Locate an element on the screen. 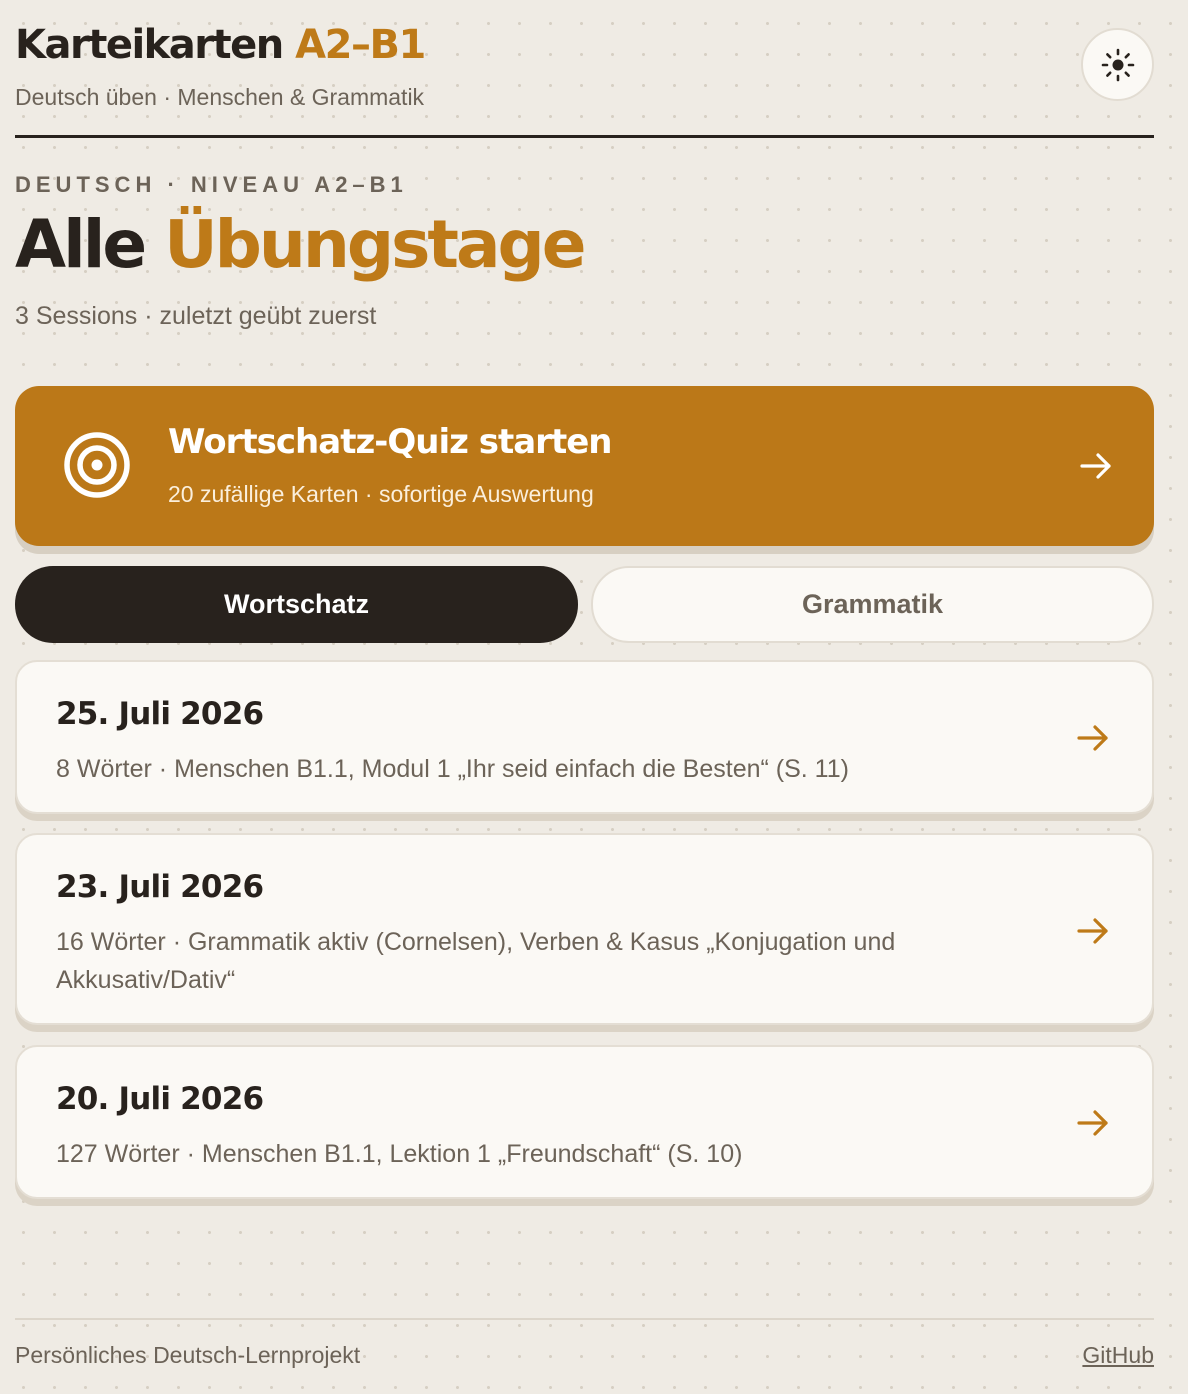  session-date: 20. Juli 2026 is located at coordinates (160, 1099).